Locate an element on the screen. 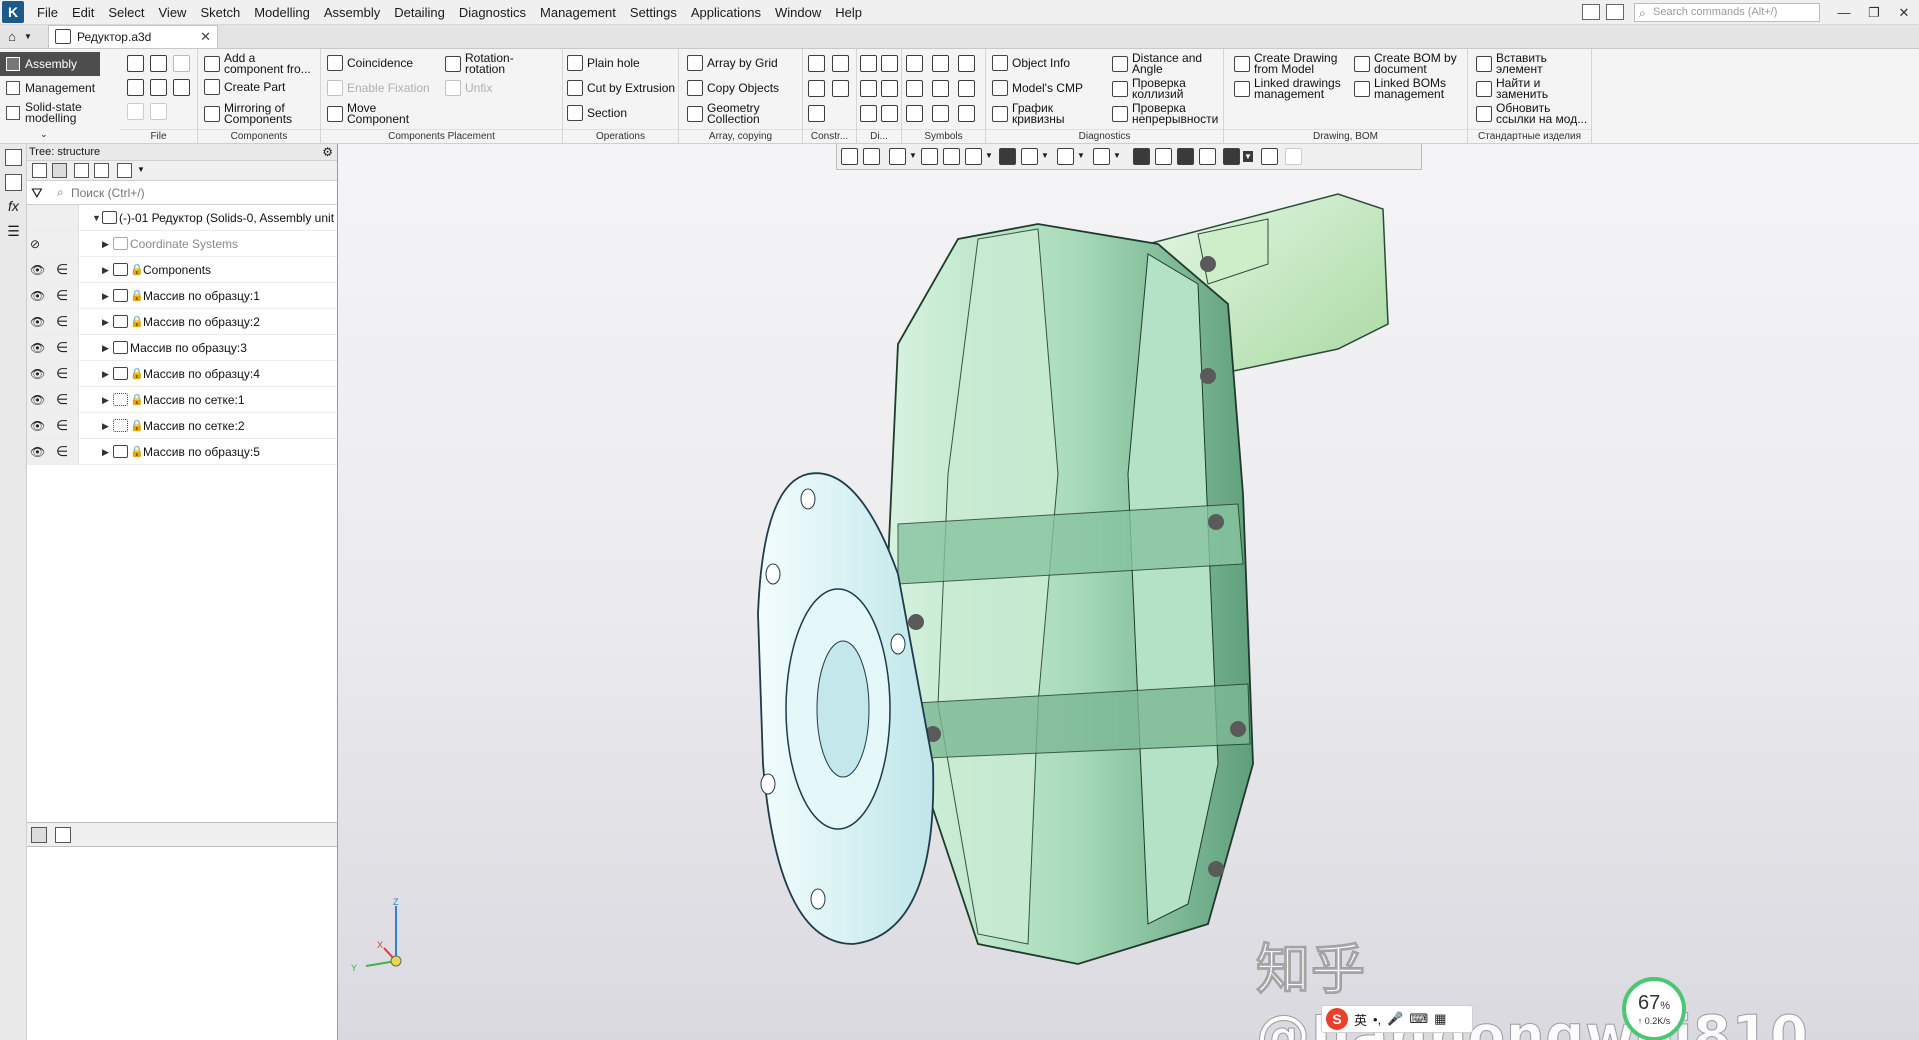  panel-layout-icon is located at coordinates (1615, 12).